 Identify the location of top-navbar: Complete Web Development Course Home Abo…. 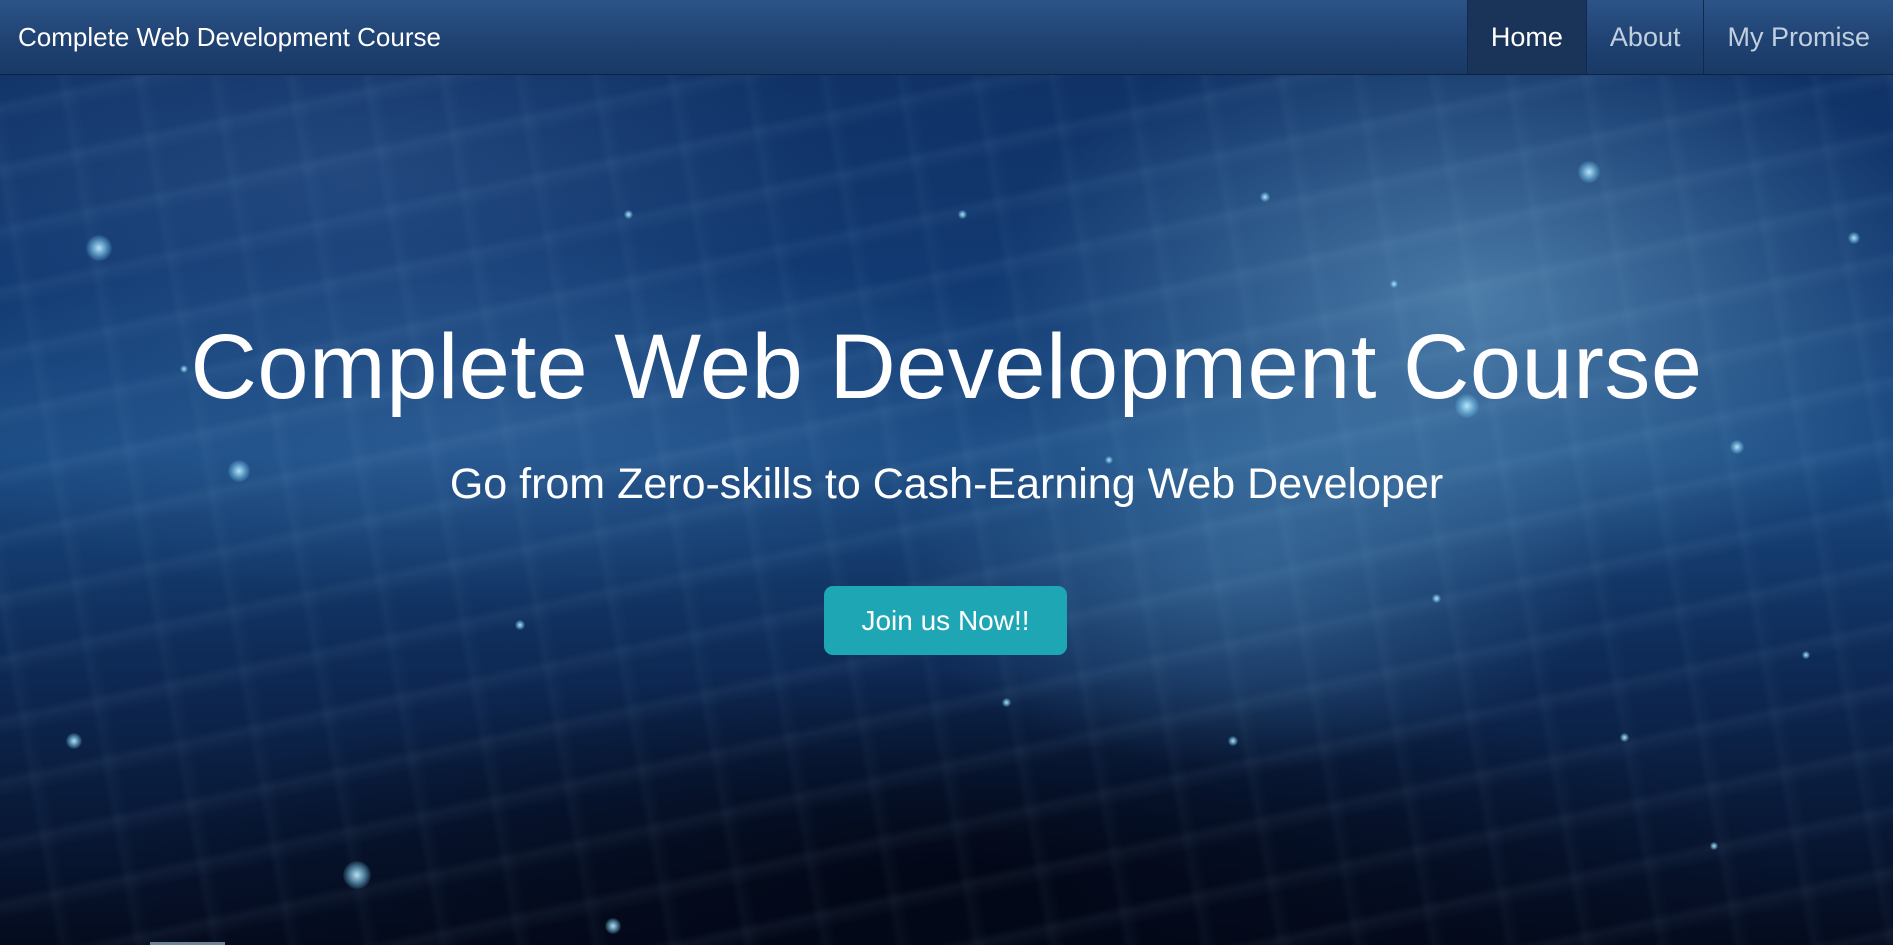
(946, 37).